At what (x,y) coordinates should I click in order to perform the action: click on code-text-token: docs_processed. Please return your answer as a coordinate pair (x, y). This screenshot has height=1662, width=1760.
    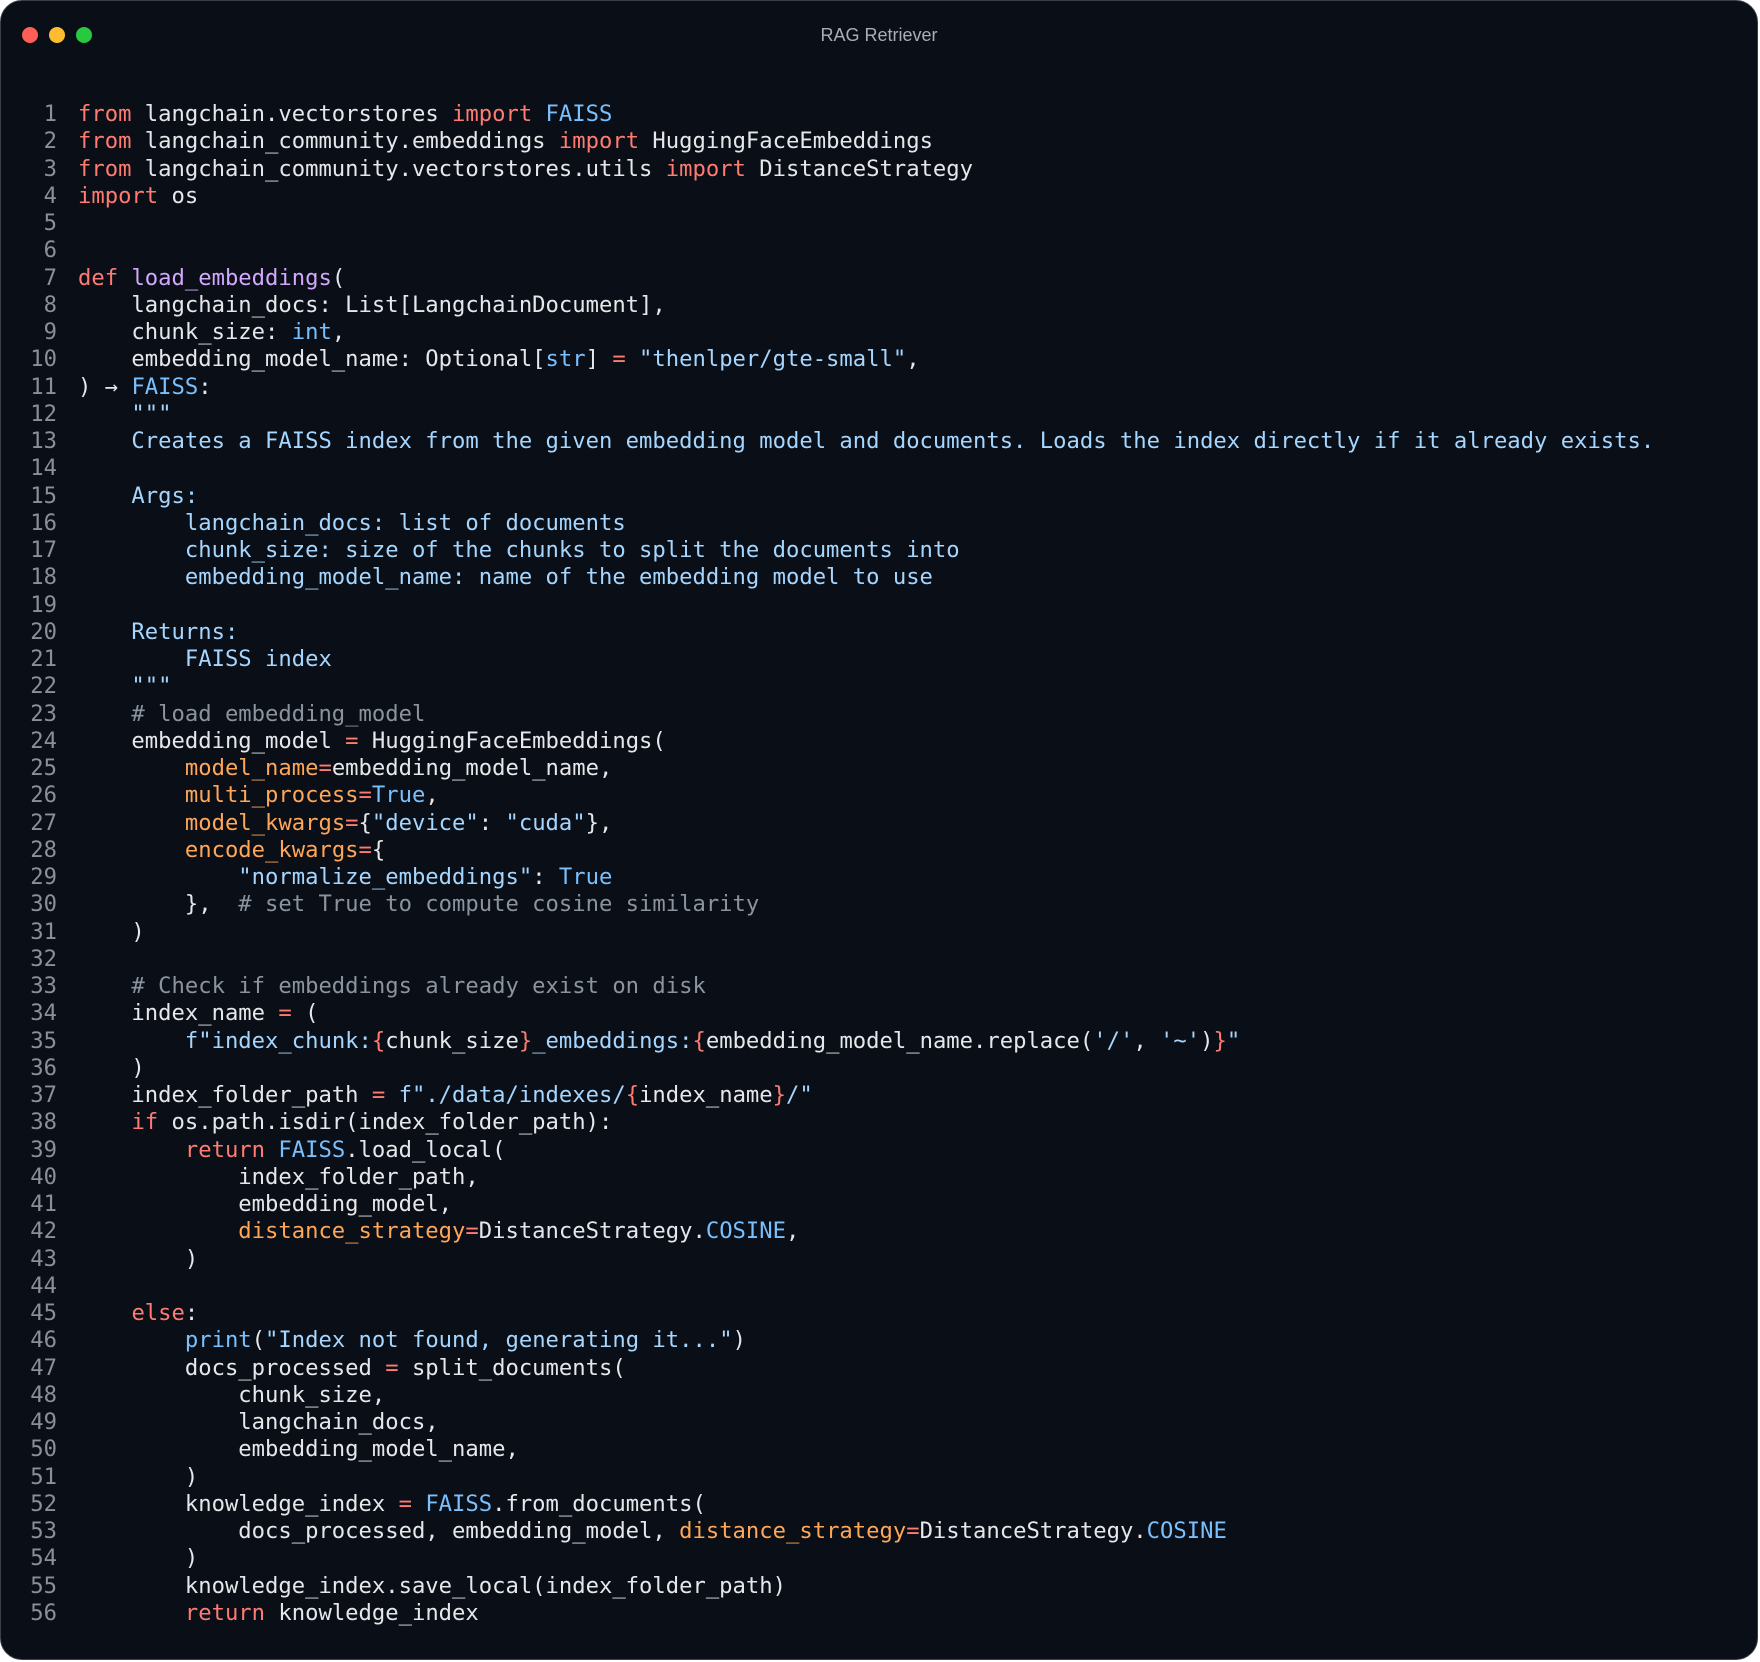
    Looking at the image, I should click on (232, 1367).